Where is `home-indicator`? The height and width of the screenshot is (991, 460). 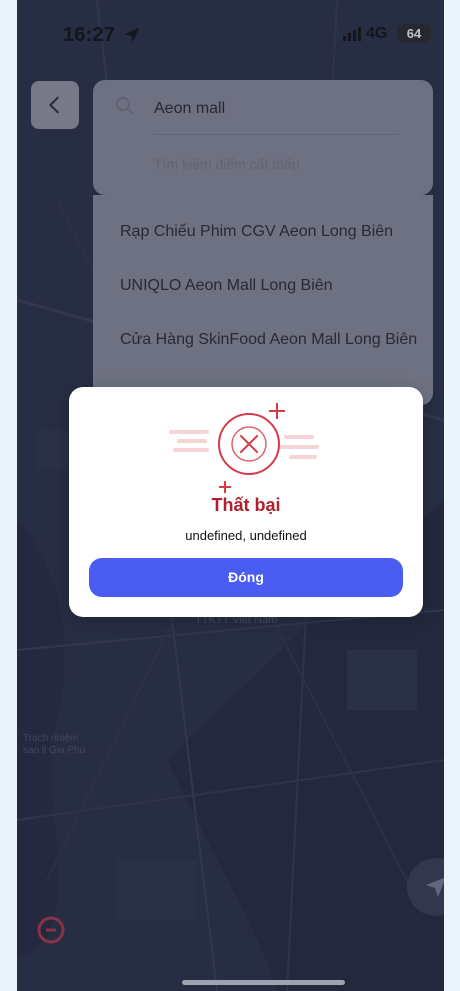 home-indicator is located at coordinates (263, 982).